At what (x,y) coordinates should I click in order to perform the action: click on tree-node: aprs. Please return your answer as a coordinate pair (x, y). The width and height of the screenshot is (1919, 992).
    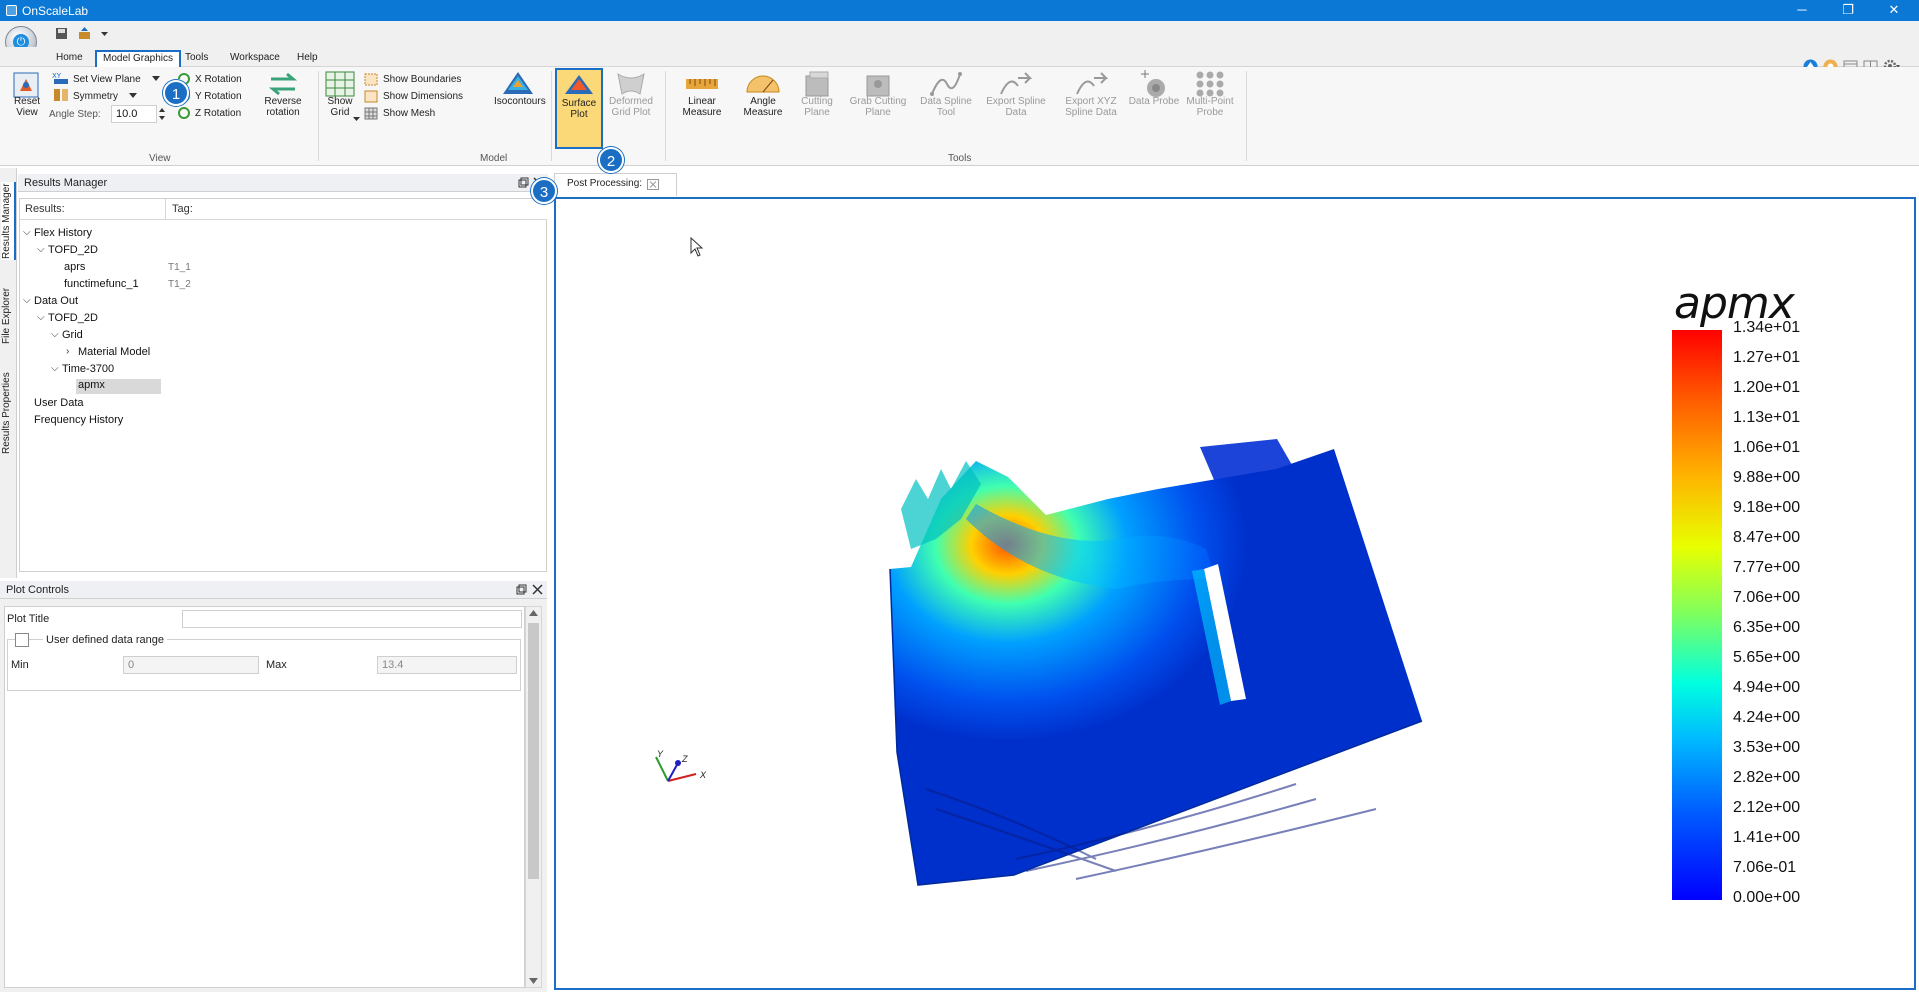
    Looking at the image, I should click on (74, 267).